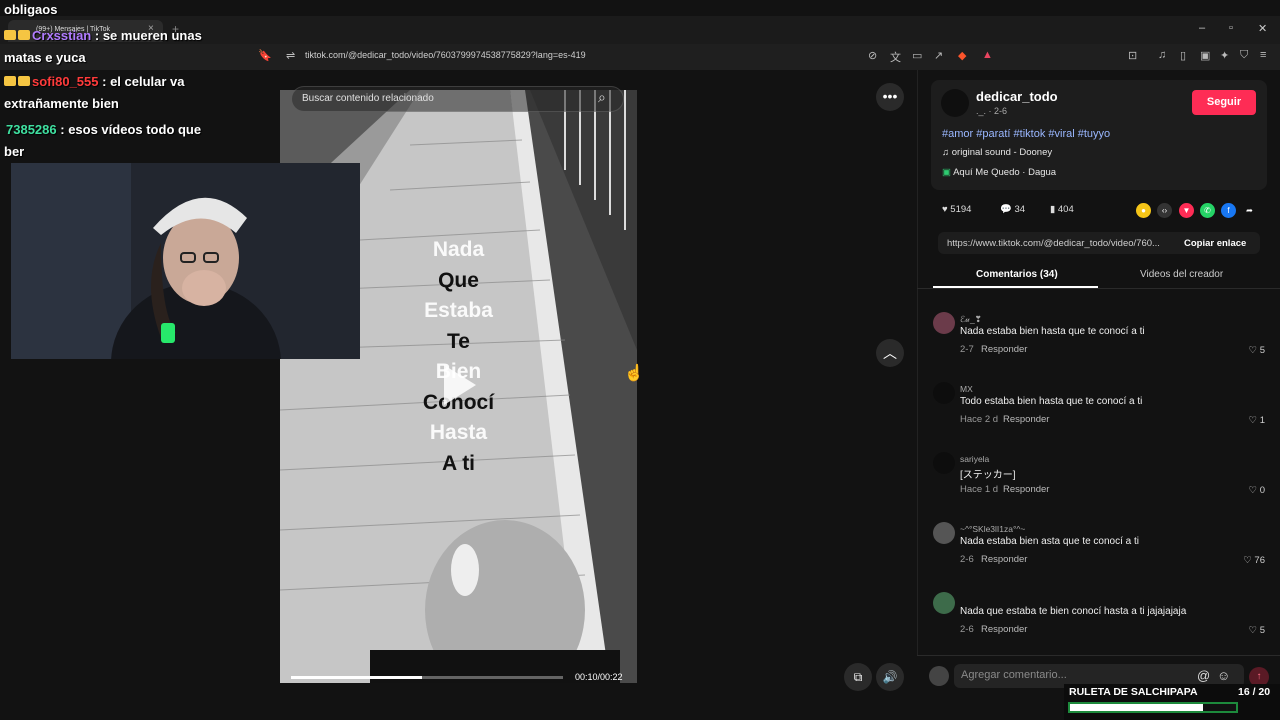  Describe the element at coordinates (1224, 102) in the screenshot. I see `follow-button: Seguir` at that location.